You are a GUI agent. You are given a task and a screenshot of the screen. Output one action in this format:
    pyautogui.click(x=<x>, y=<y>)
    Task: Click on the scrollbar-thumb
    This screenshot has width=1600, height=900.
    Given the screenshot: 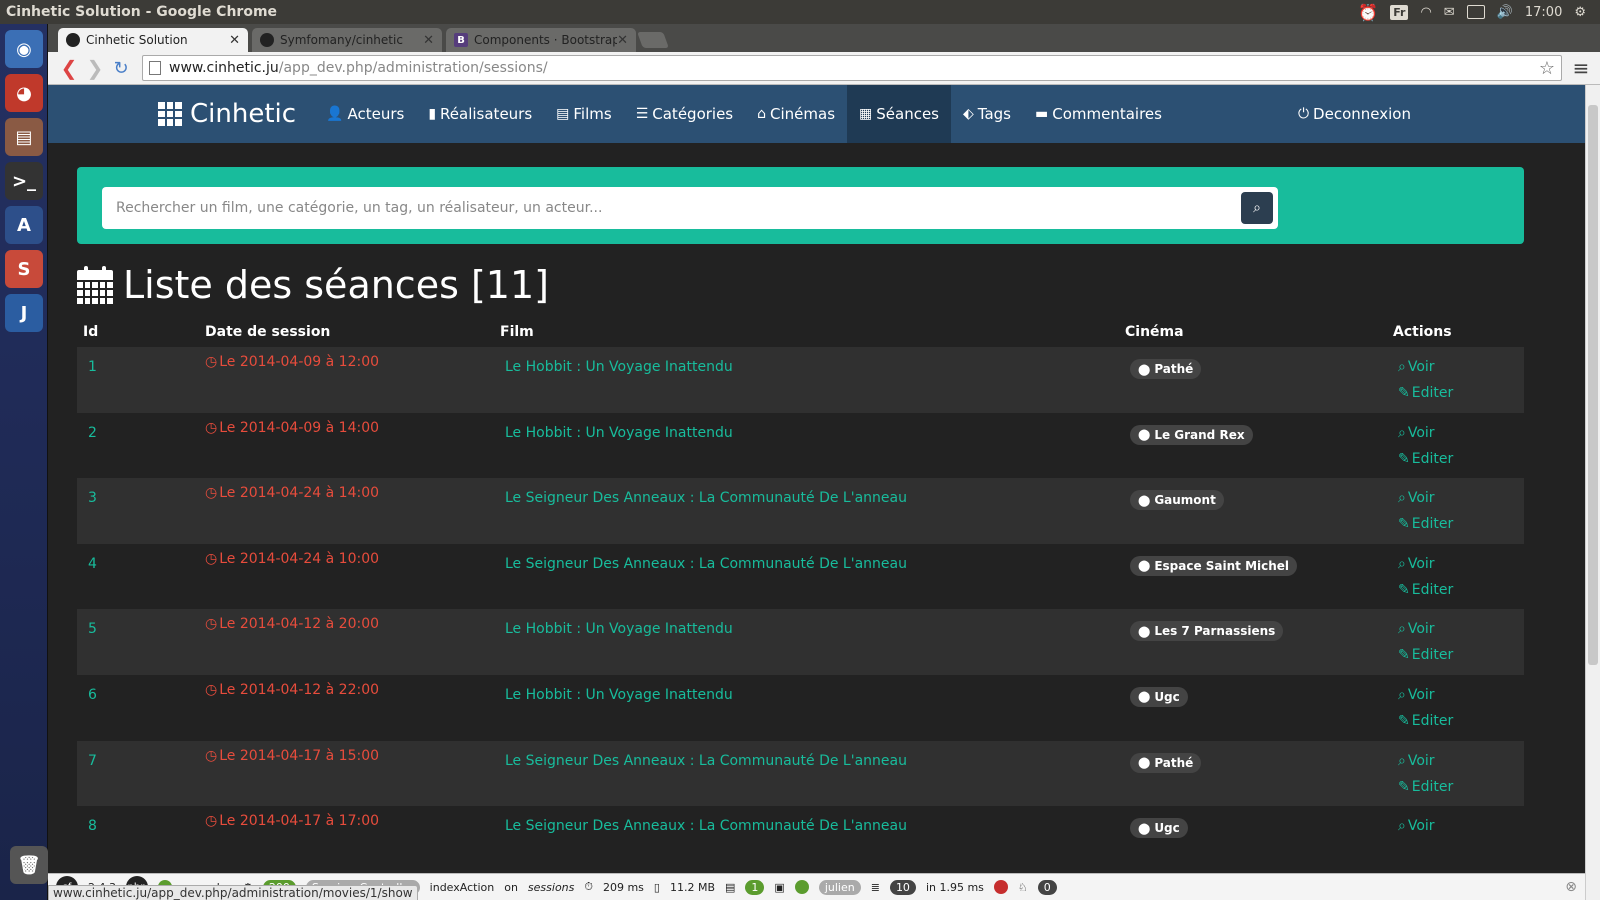 What is the action you would take?
    pyautogui.click(x=1593, y=385)
    